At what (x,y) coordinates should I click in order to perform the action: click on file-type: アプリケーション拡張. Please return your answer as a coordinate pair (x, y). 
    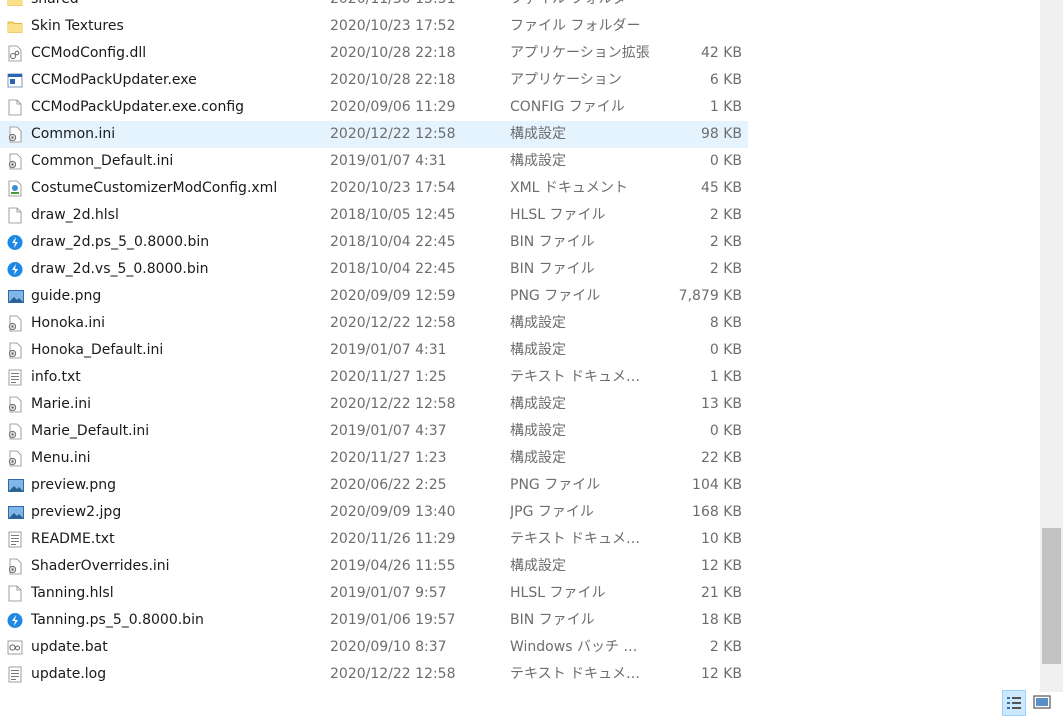
    Looking at the image, I should click on (580, 53).